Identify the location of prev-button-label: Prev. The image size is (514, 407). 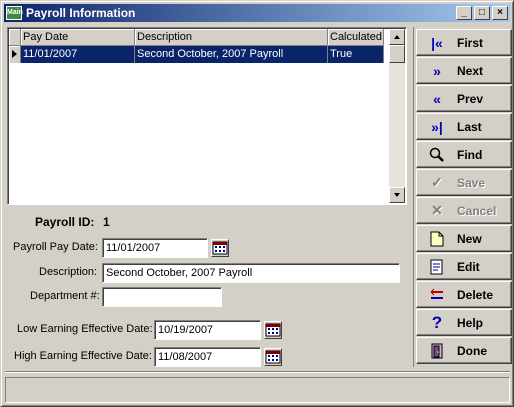
(470, 98).